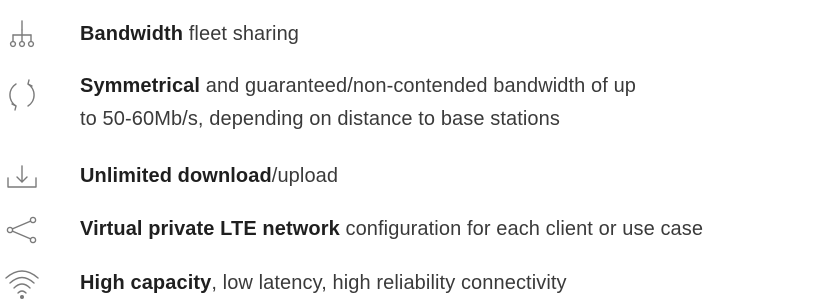  What do you see at coordinates (22, 284) in the screenshot?
I see `wifi-icon` at bounding box center [22, 284].